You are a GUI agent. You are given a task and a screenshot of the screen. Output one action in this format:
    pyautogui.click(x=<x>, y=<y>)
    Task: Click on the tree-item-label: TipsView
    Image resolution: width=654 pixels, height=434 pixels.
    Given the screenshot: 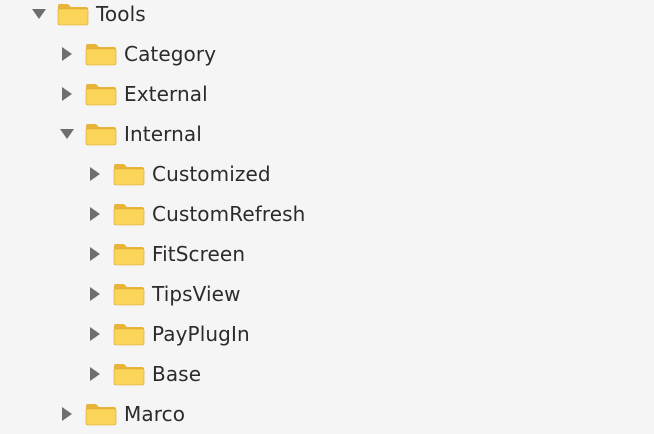 What is the action you would take?
    pyautogui.click(x=196, y=294)
    